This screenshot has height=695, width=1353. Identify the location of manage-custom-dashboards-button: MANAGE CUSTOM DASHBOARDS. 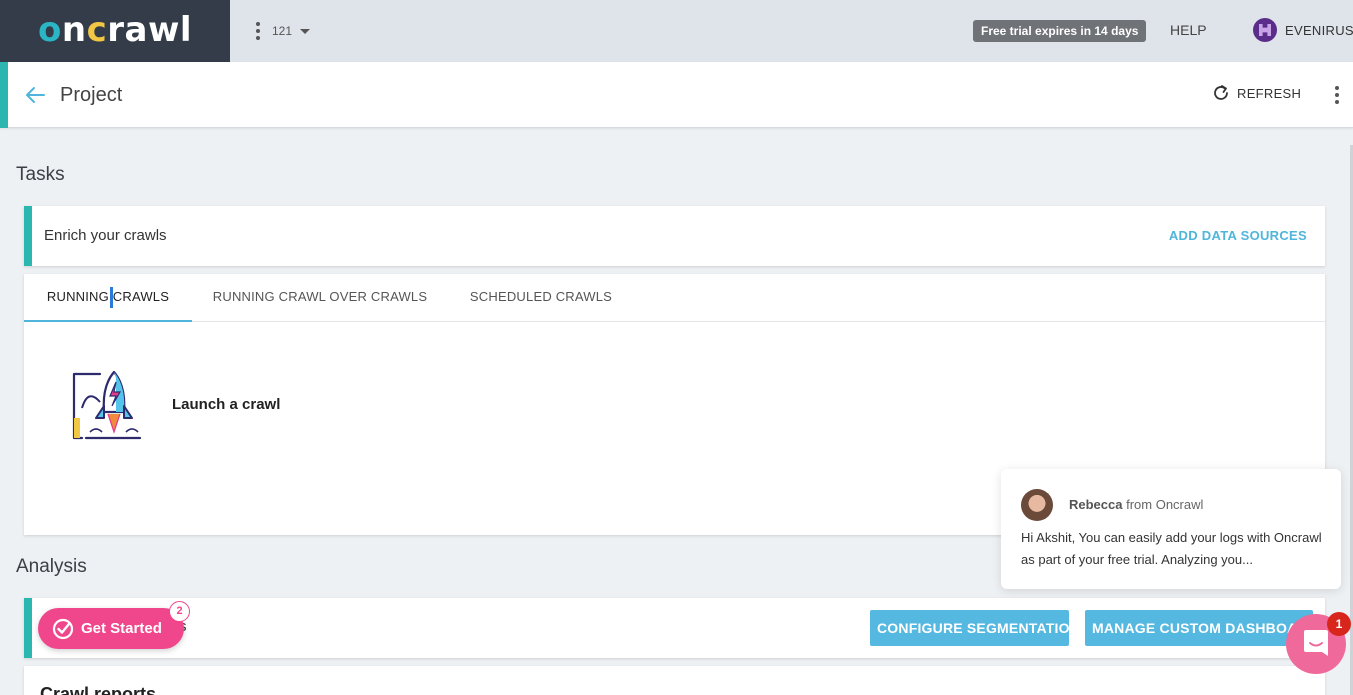
(1199, 628).